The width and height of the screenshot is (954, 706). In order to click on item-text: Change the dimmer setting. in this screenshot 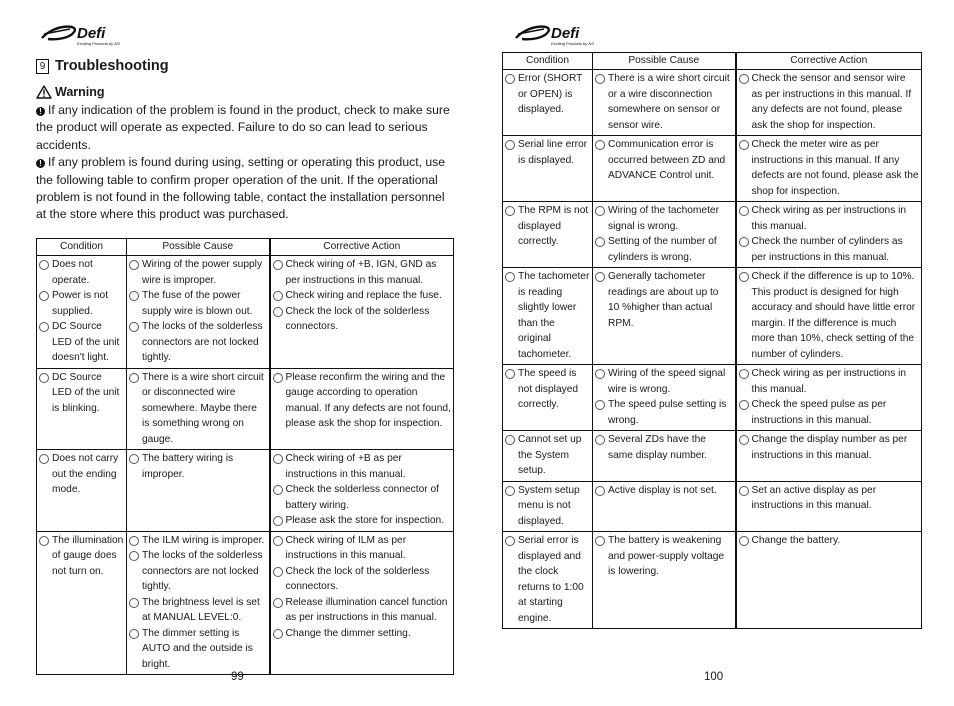, I will do `click(348, 633)`.